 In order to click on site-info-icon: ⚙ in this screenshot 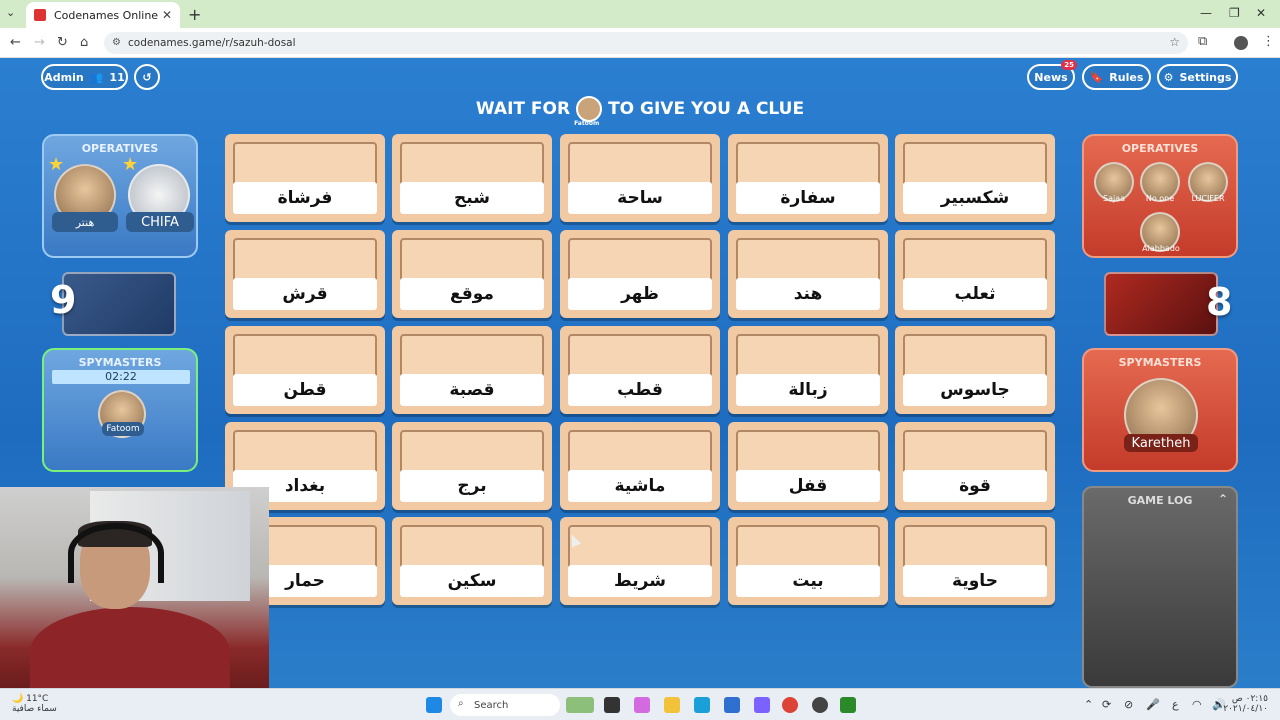, I will do `click(116, 42)`.